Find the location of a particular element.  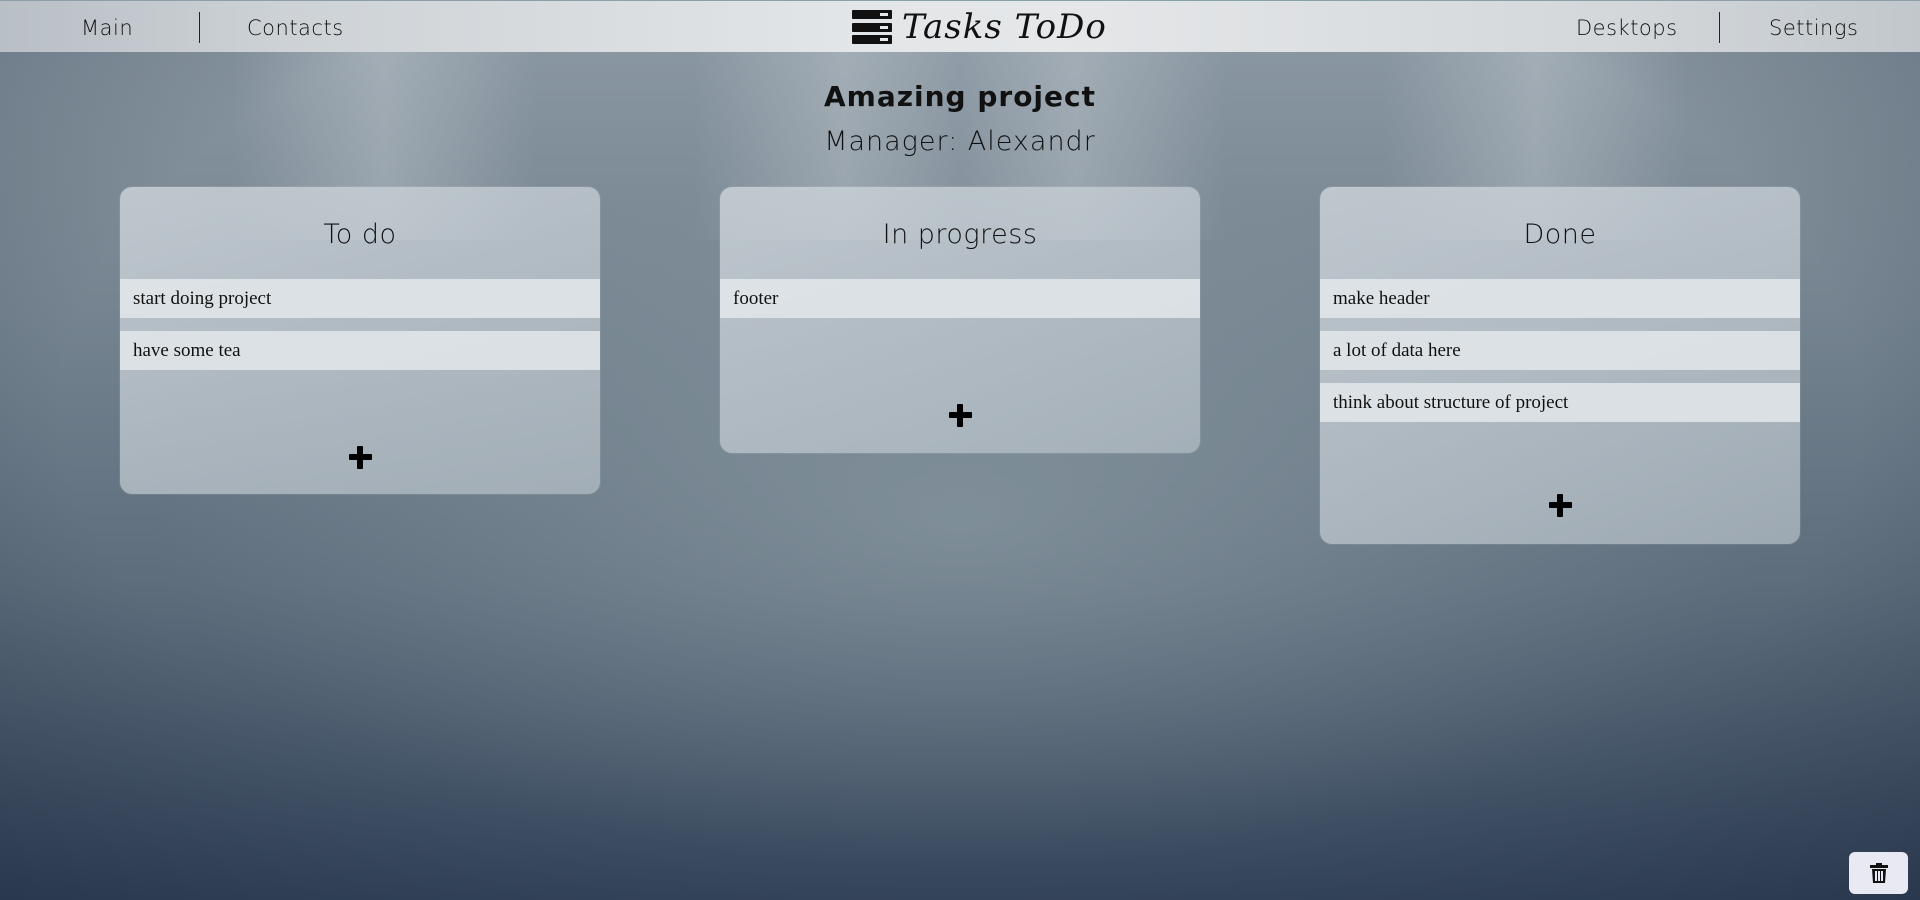

nav-main-link: Main is located at coordinates (107, 27).